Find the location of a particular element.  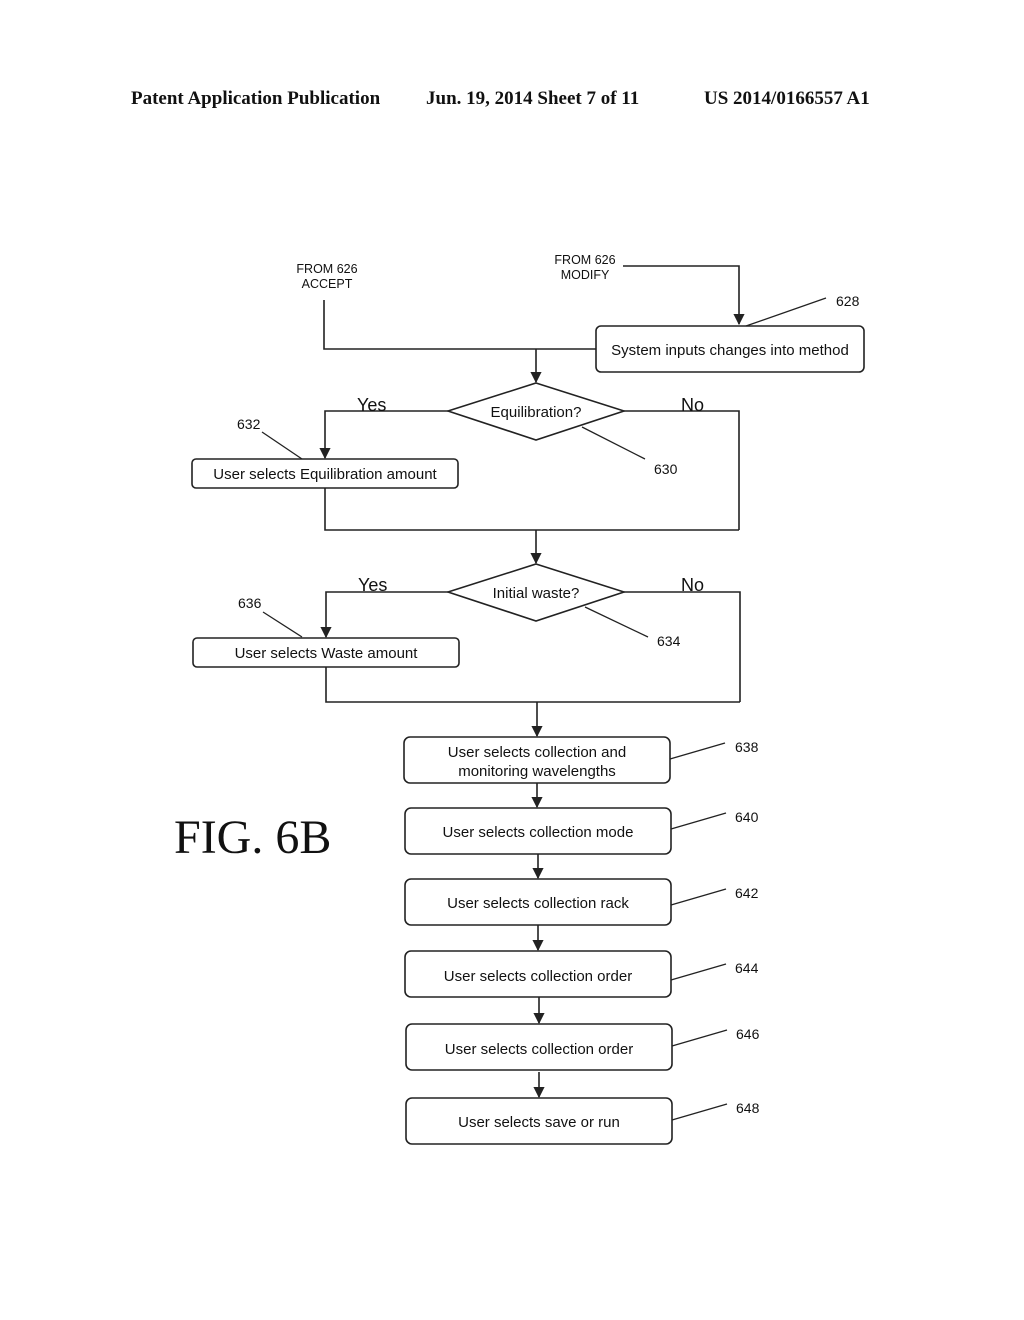

process-628: System inputs changes into method is located at coordinates (730, 349).